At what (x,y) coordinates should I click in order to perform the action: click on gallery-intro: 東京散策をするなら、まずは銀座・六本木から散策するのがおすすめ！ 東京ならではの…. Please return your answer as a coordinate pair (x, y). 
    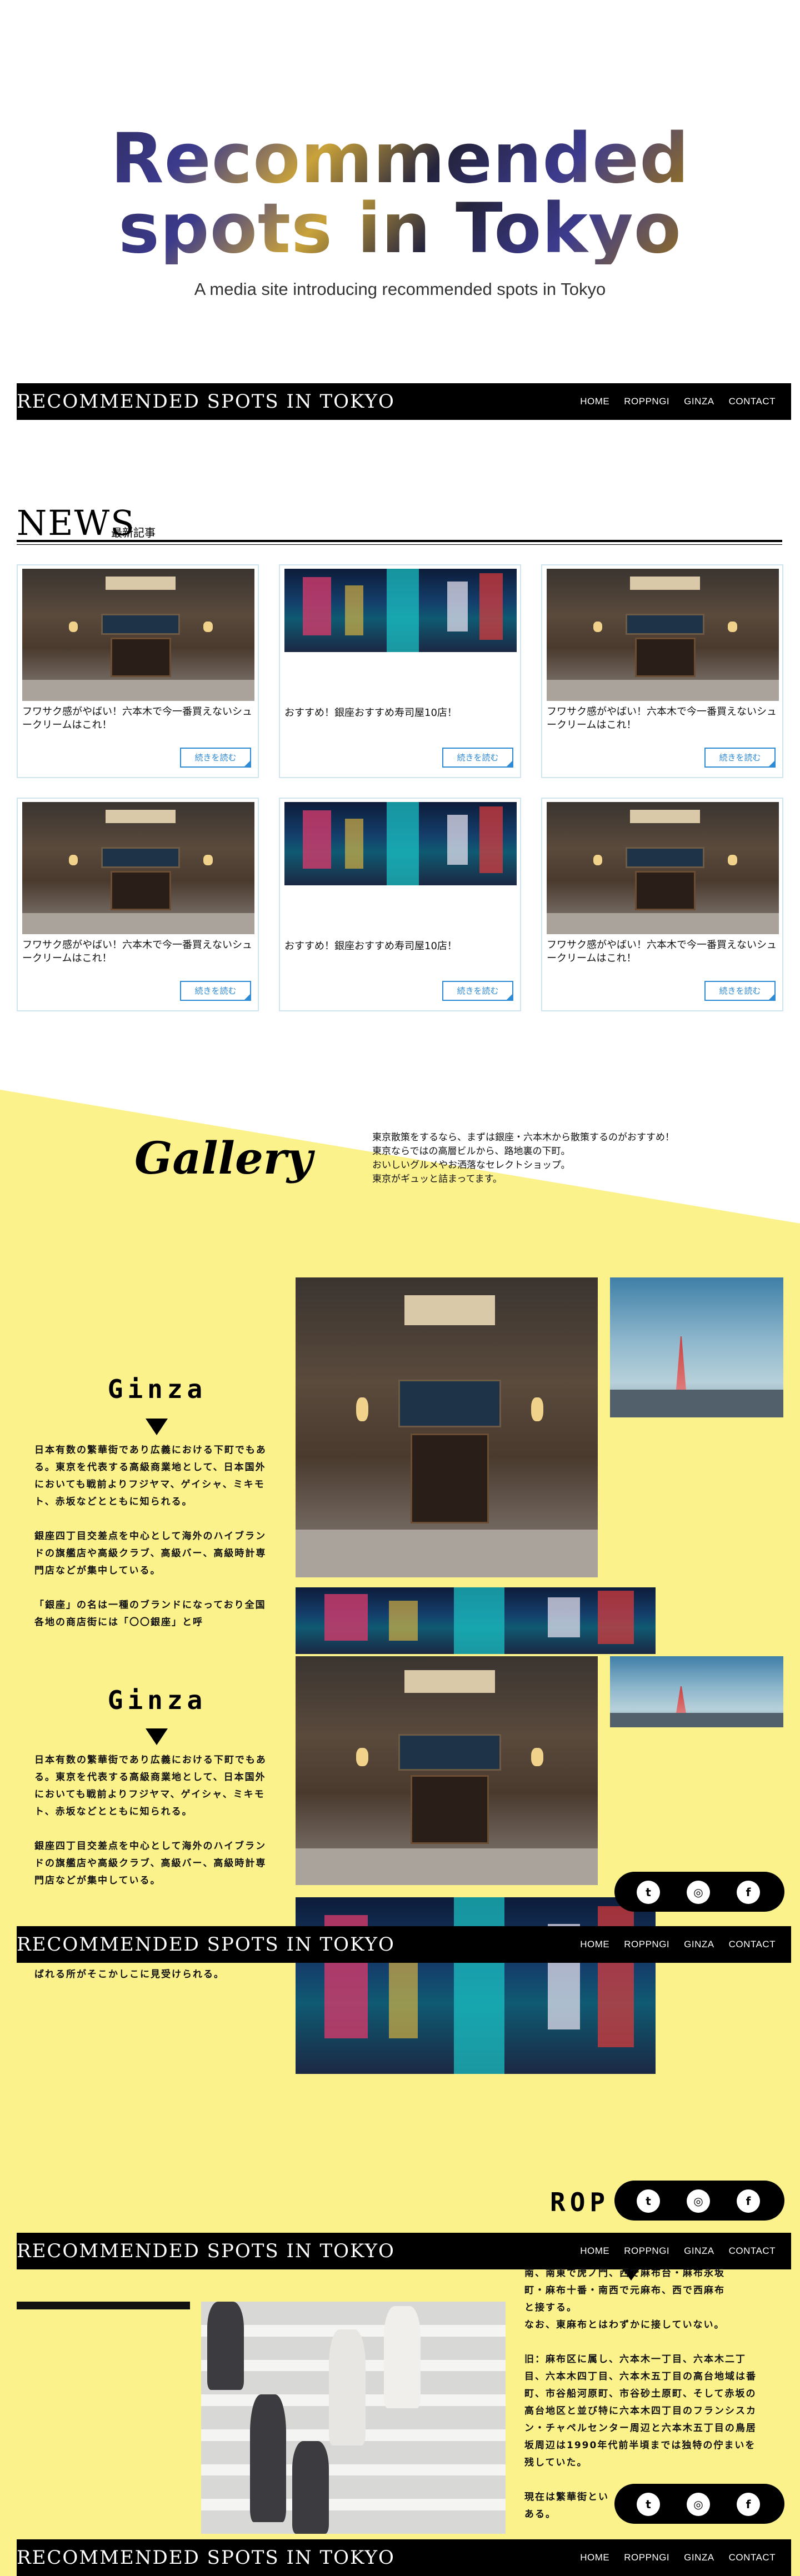
    Looking at the image, I should click on (550, 1158).